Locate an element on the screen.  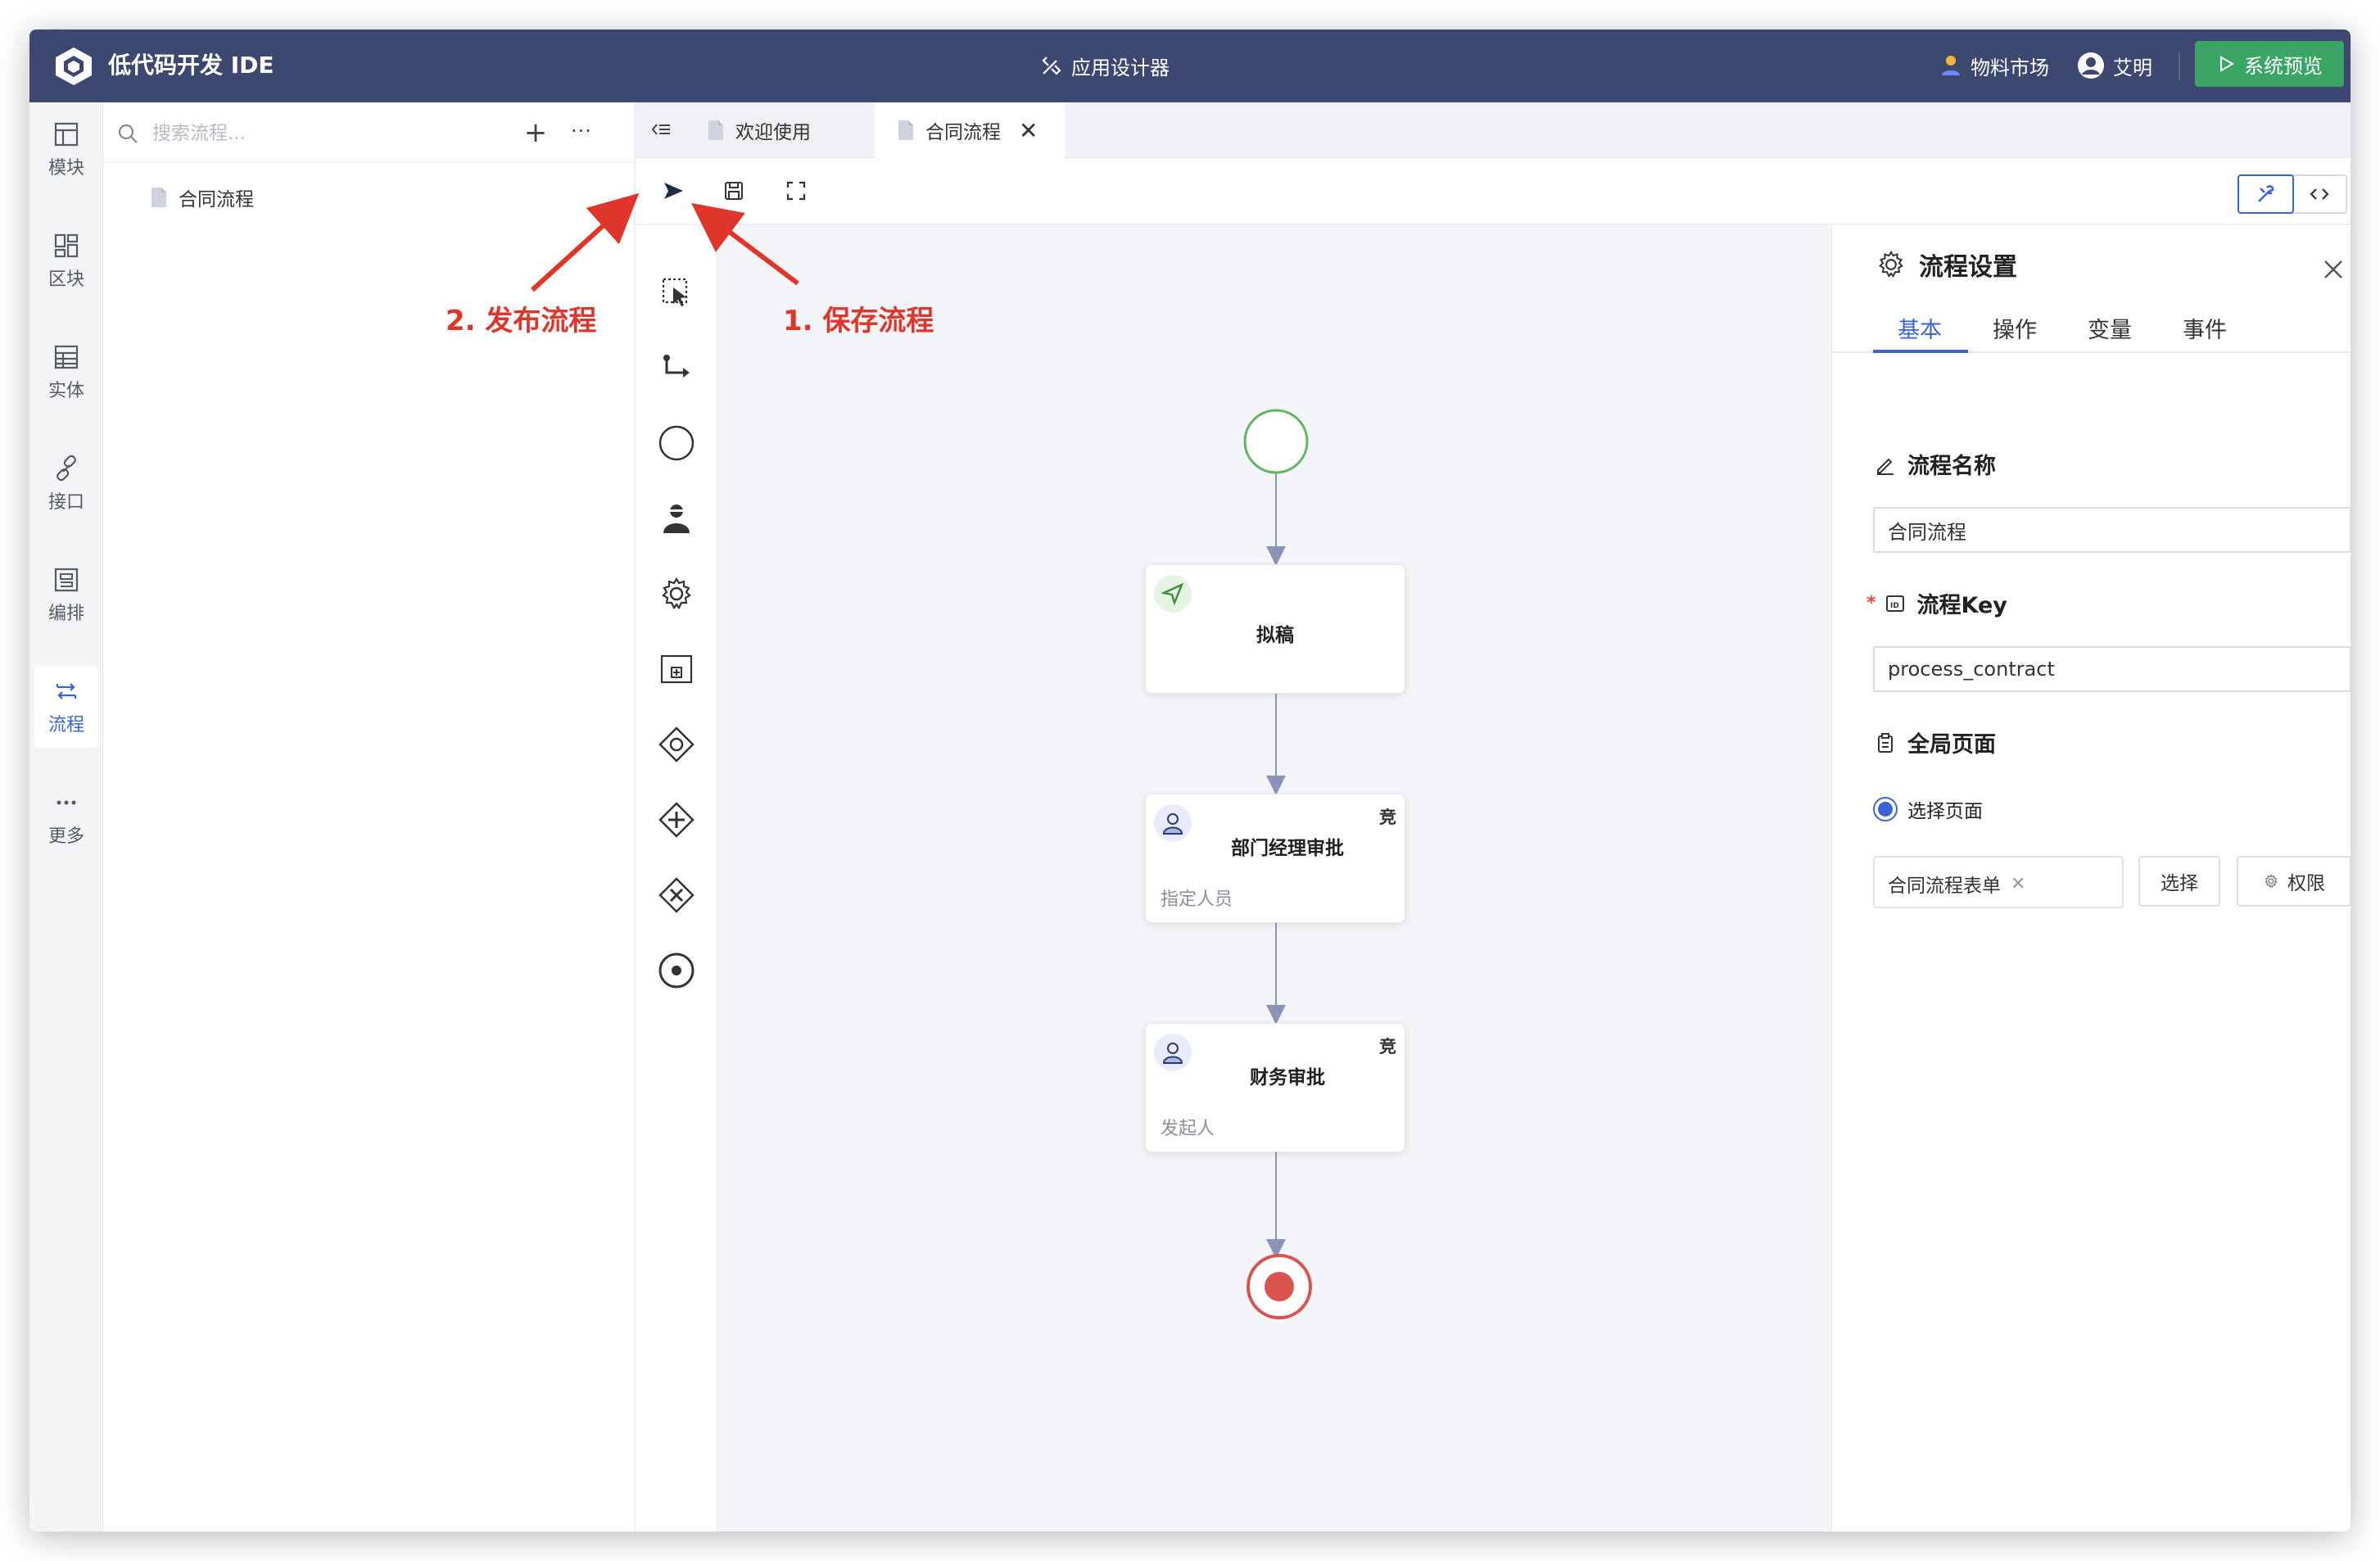
rail-item-flow: 流程 is located at coordinates (66, 707).